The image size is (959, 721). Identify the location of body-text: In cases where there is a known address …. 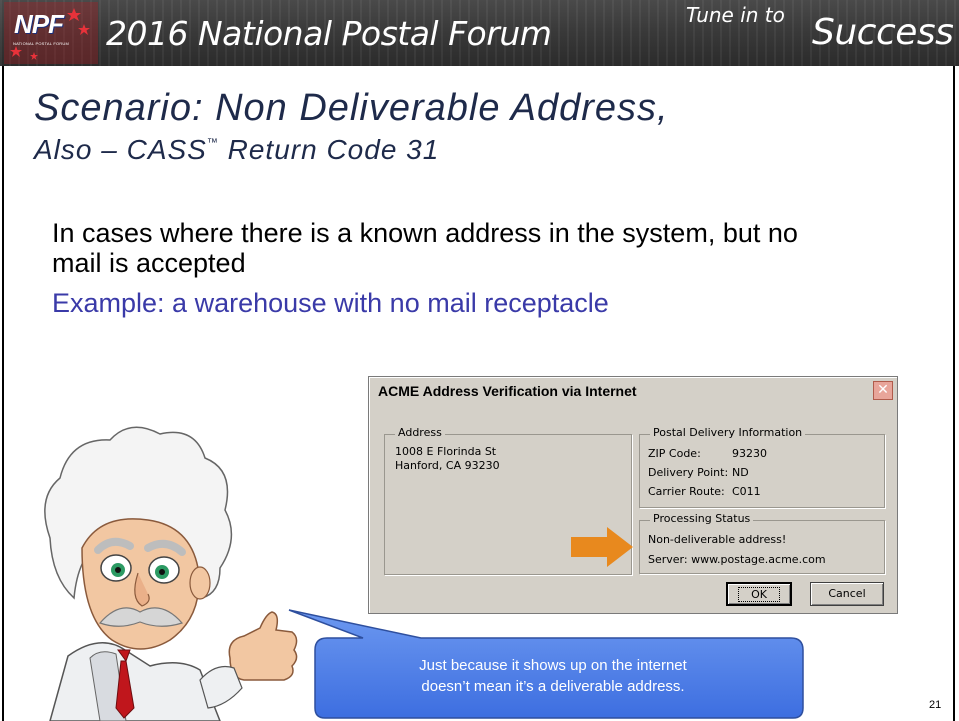
(425, 248).